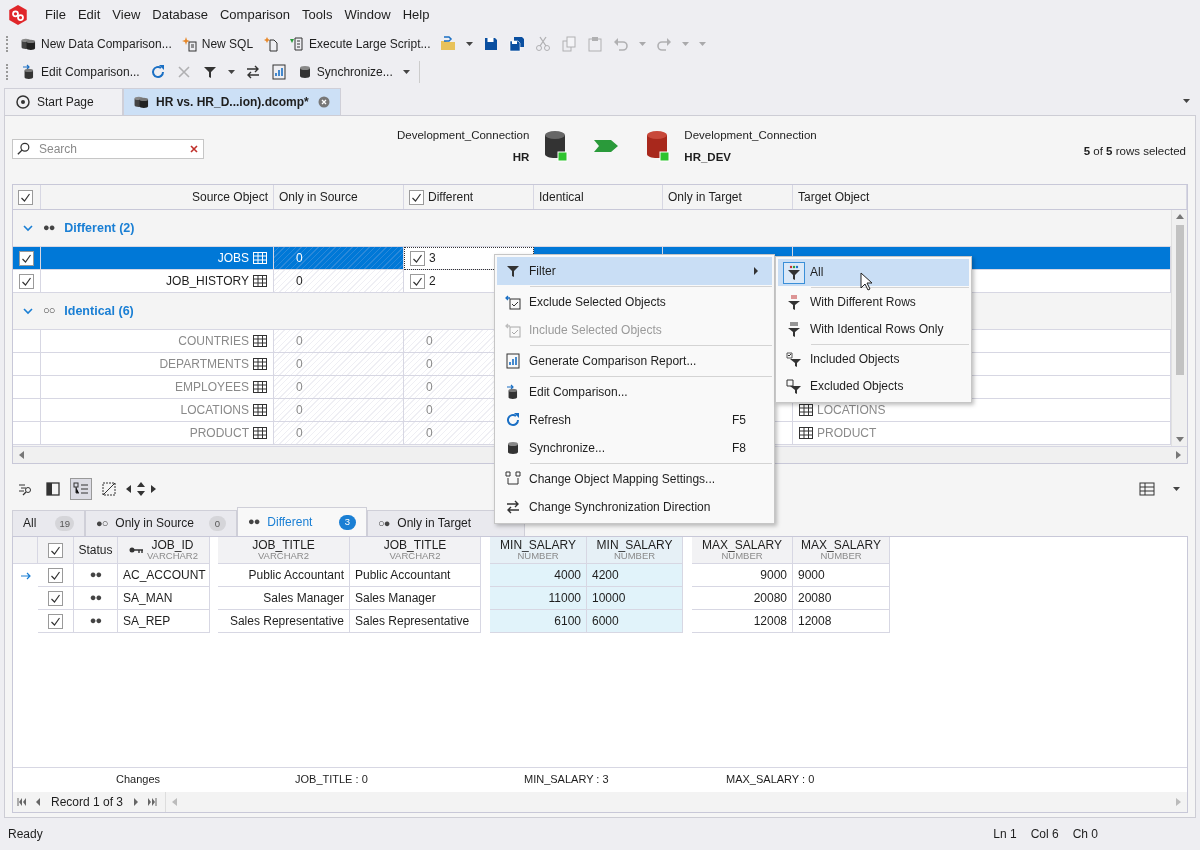  I want to click on shortcut-label: F8, so click(739, 448).